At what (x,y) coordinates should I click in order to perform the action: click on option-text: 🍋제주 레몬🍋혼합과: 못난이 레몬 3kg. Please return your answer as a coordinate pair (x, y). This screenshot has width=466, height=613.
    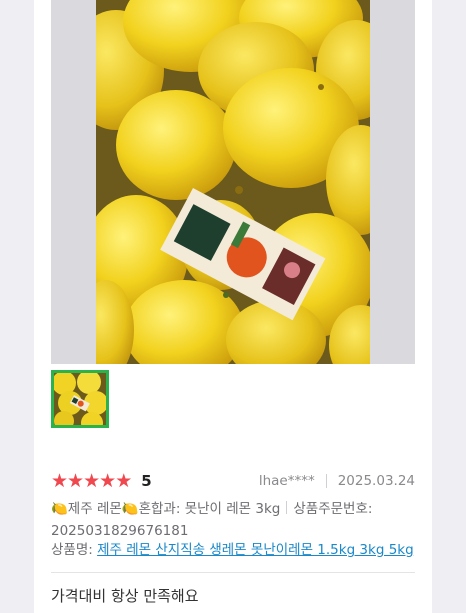
    Looking at the image, I should click on (166, 509).